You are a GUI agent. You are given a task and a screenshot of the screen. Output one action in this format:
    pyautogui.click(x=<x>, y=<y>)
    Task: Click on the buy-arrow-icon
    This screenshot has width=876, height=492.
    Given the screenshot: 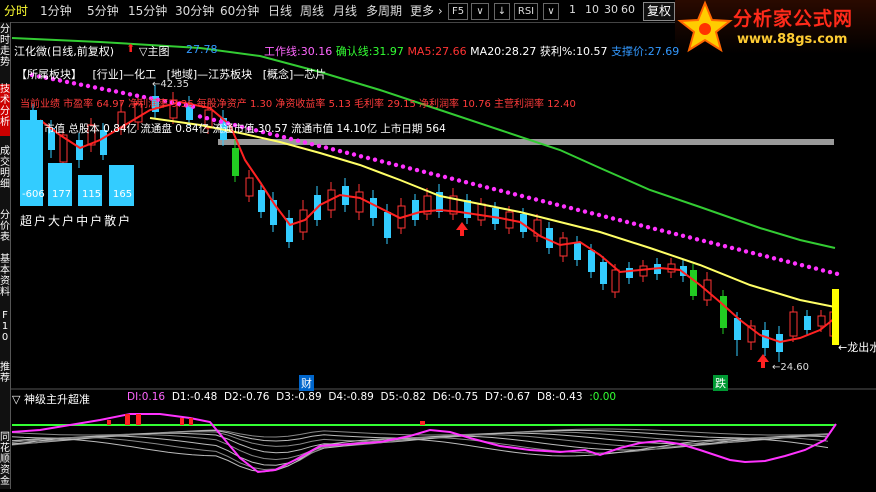 What is the action you would take?
    pyautogui.click(x=462, y=229)
    